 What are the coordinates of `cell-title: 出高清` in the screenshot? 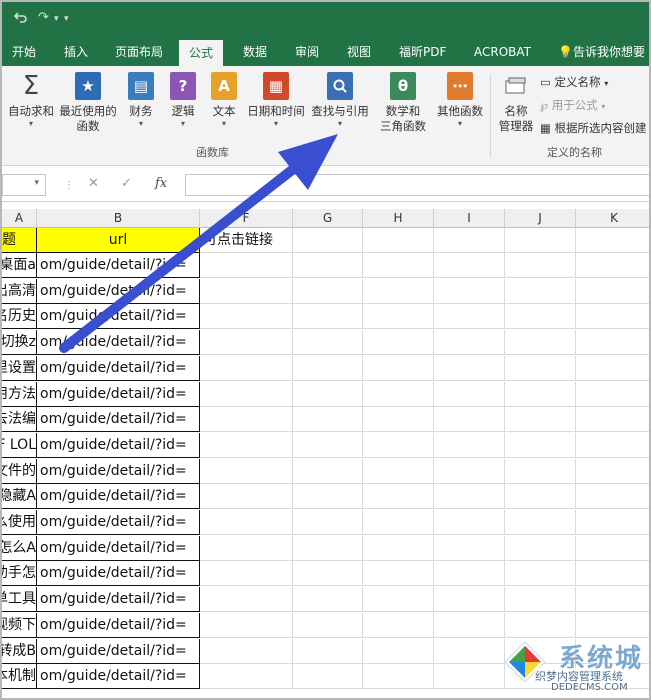 It's located at (19, 291).